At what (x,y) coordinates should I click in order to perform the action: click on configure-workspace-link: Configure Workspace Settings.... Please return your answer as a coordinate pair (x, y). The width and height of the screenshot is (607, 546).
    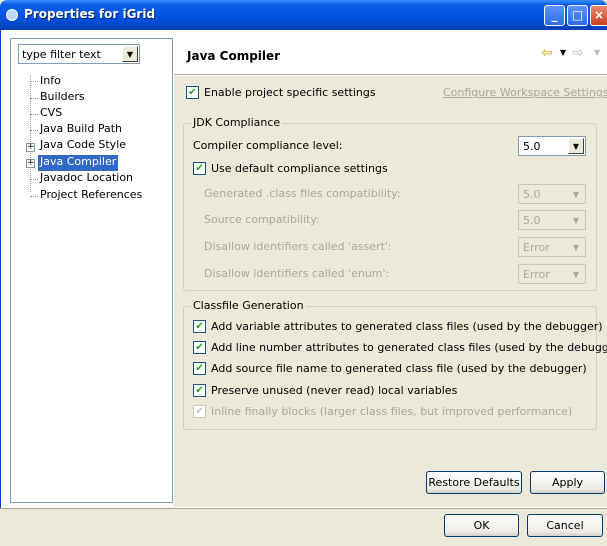
    Looking at the image, I should click on (525, 92).